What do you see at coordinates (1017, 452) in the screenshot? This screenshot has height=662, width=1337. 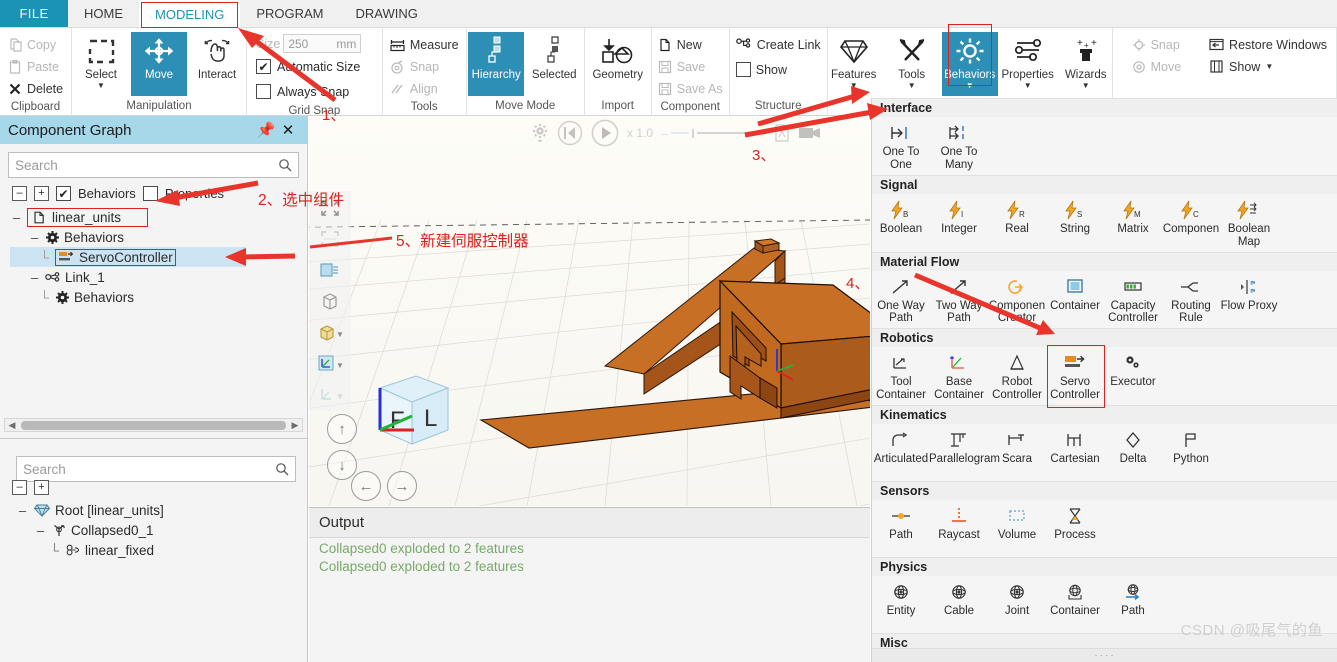 I see `scara-button: Scara` at bounding box center [1017, 452].